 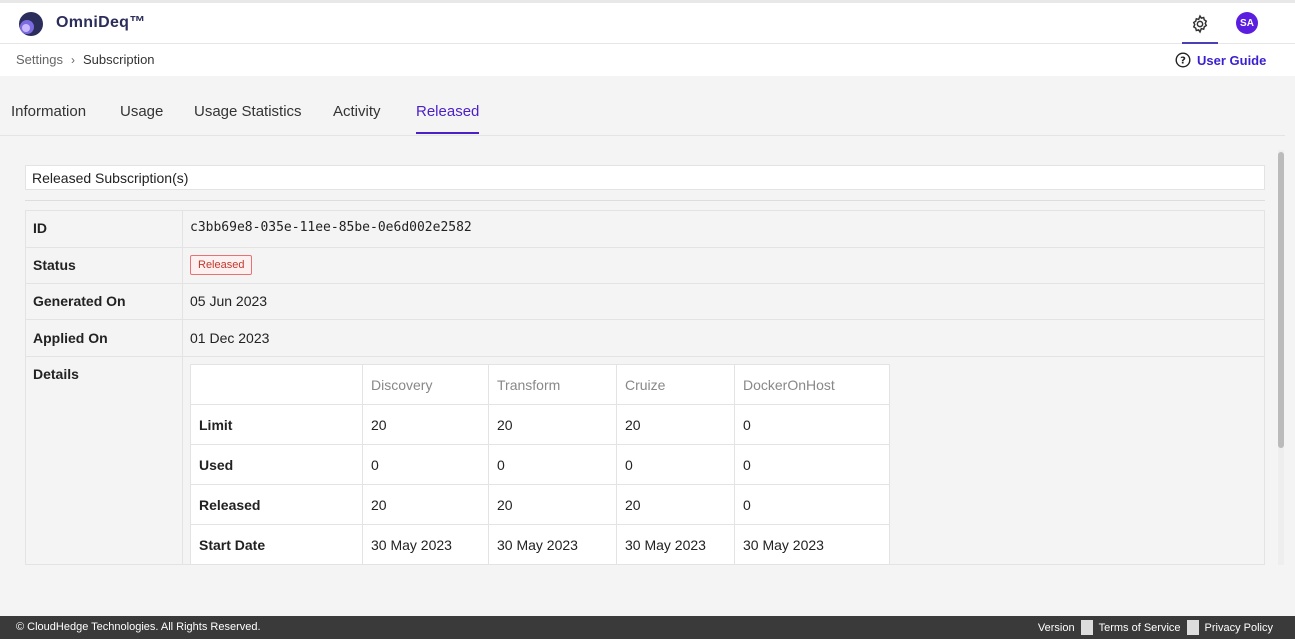 What do you see at coordinates (425, 384) in the screenshot?
I see `details-header-cell: Discovery` at bounding box center [425, 384].